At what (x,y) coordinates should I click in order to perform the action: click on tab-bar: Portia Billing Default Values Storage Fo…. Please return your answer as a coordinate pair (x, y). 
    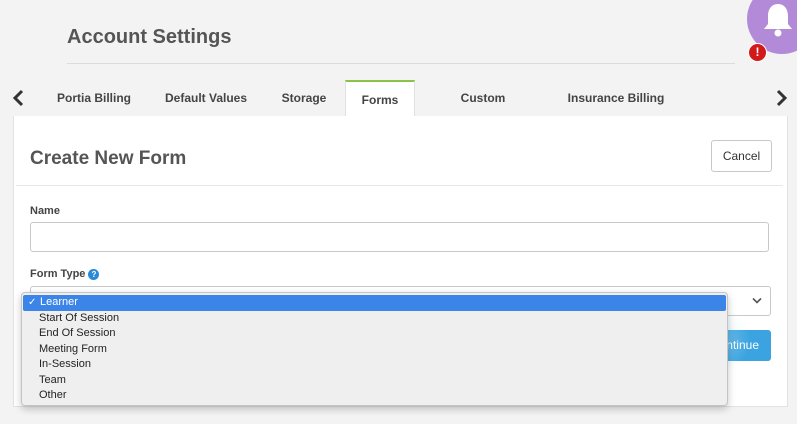
    Looking at the image, I should click on (398, 110).